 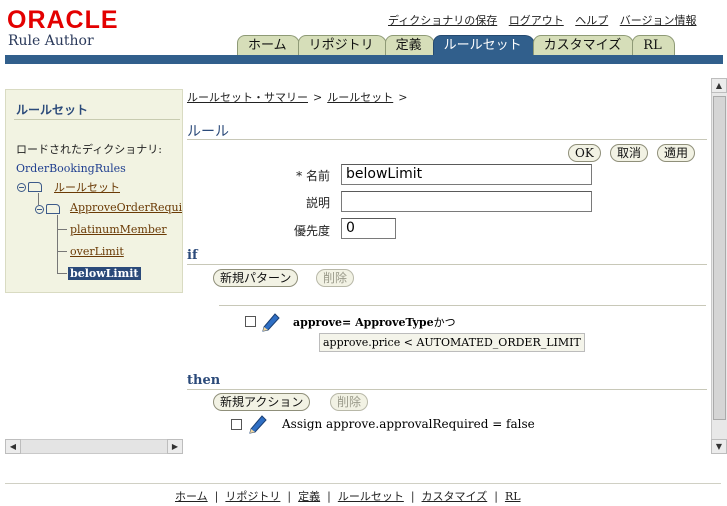 I want to click on title-divider, so click(x=447, y=139).